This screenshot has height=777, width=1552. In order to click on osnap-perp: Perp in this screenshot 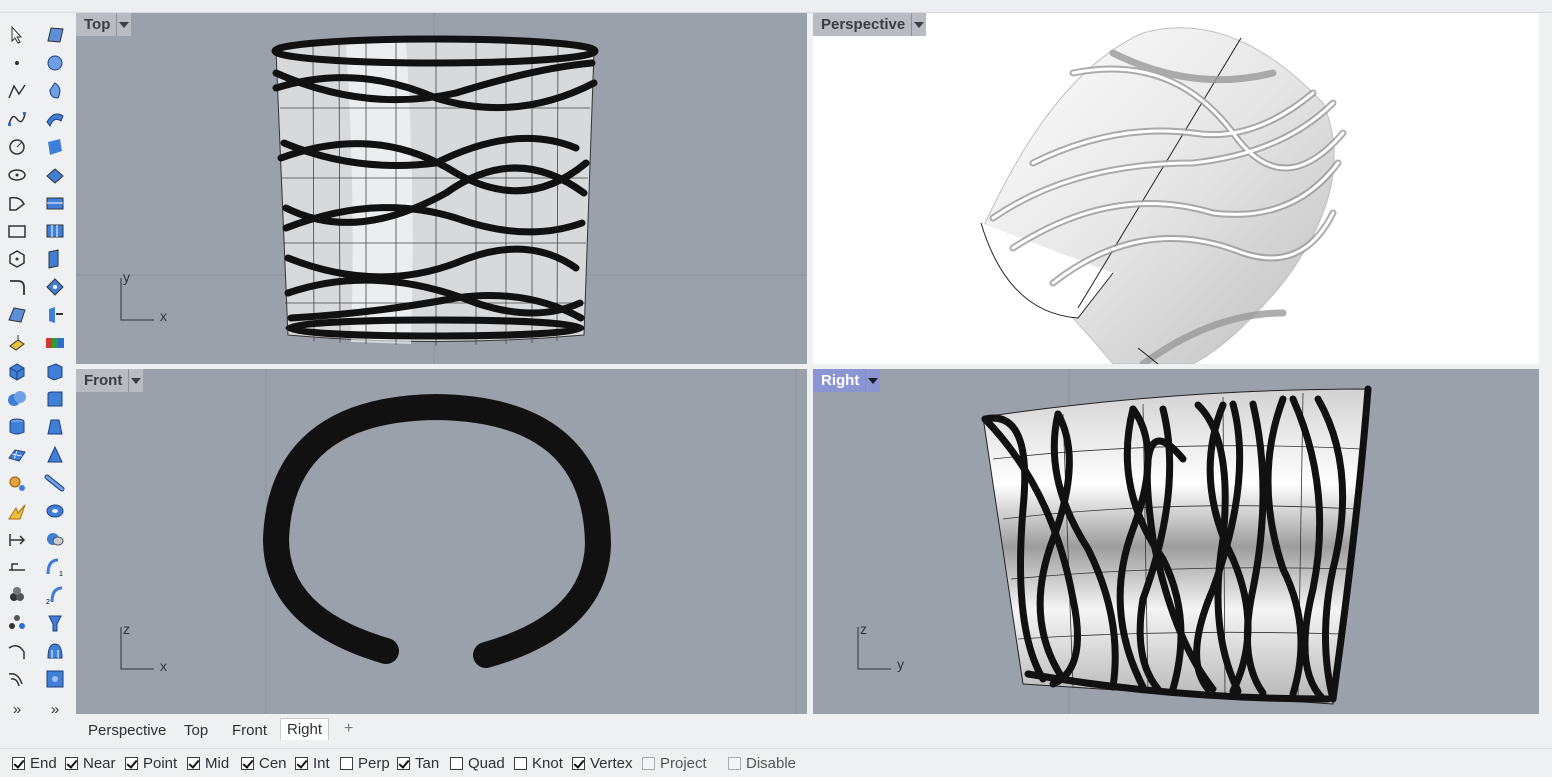, I will do `click(365, 763)`.